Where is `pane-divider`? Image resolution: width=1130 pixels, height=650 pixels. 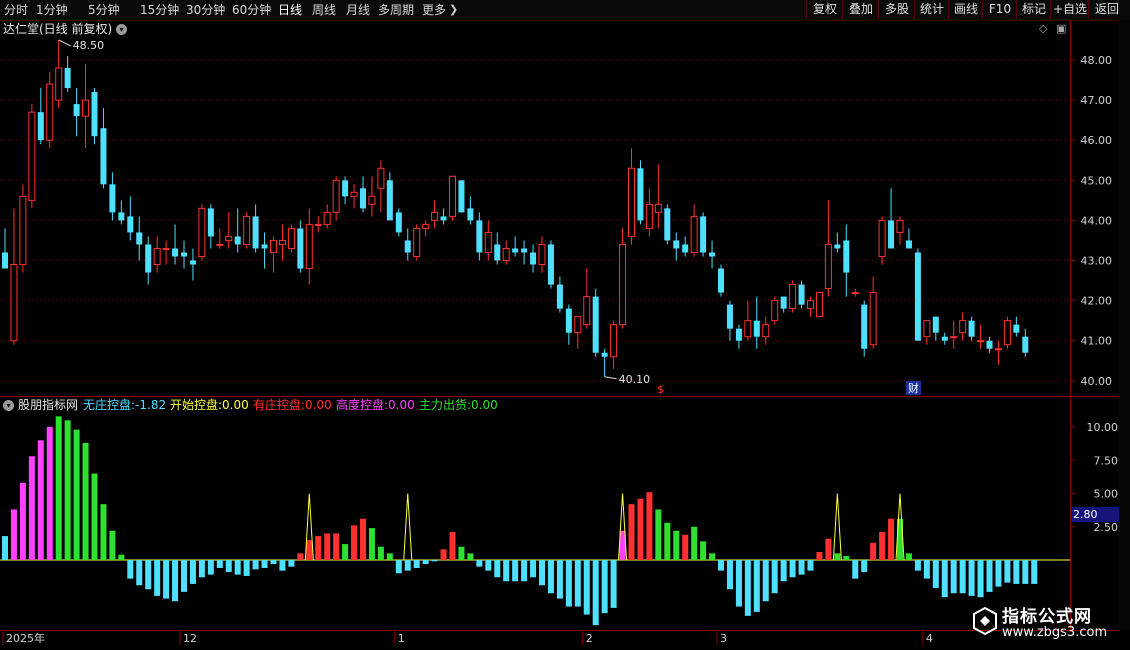
pane-divider is located at coordinates (559, 396).